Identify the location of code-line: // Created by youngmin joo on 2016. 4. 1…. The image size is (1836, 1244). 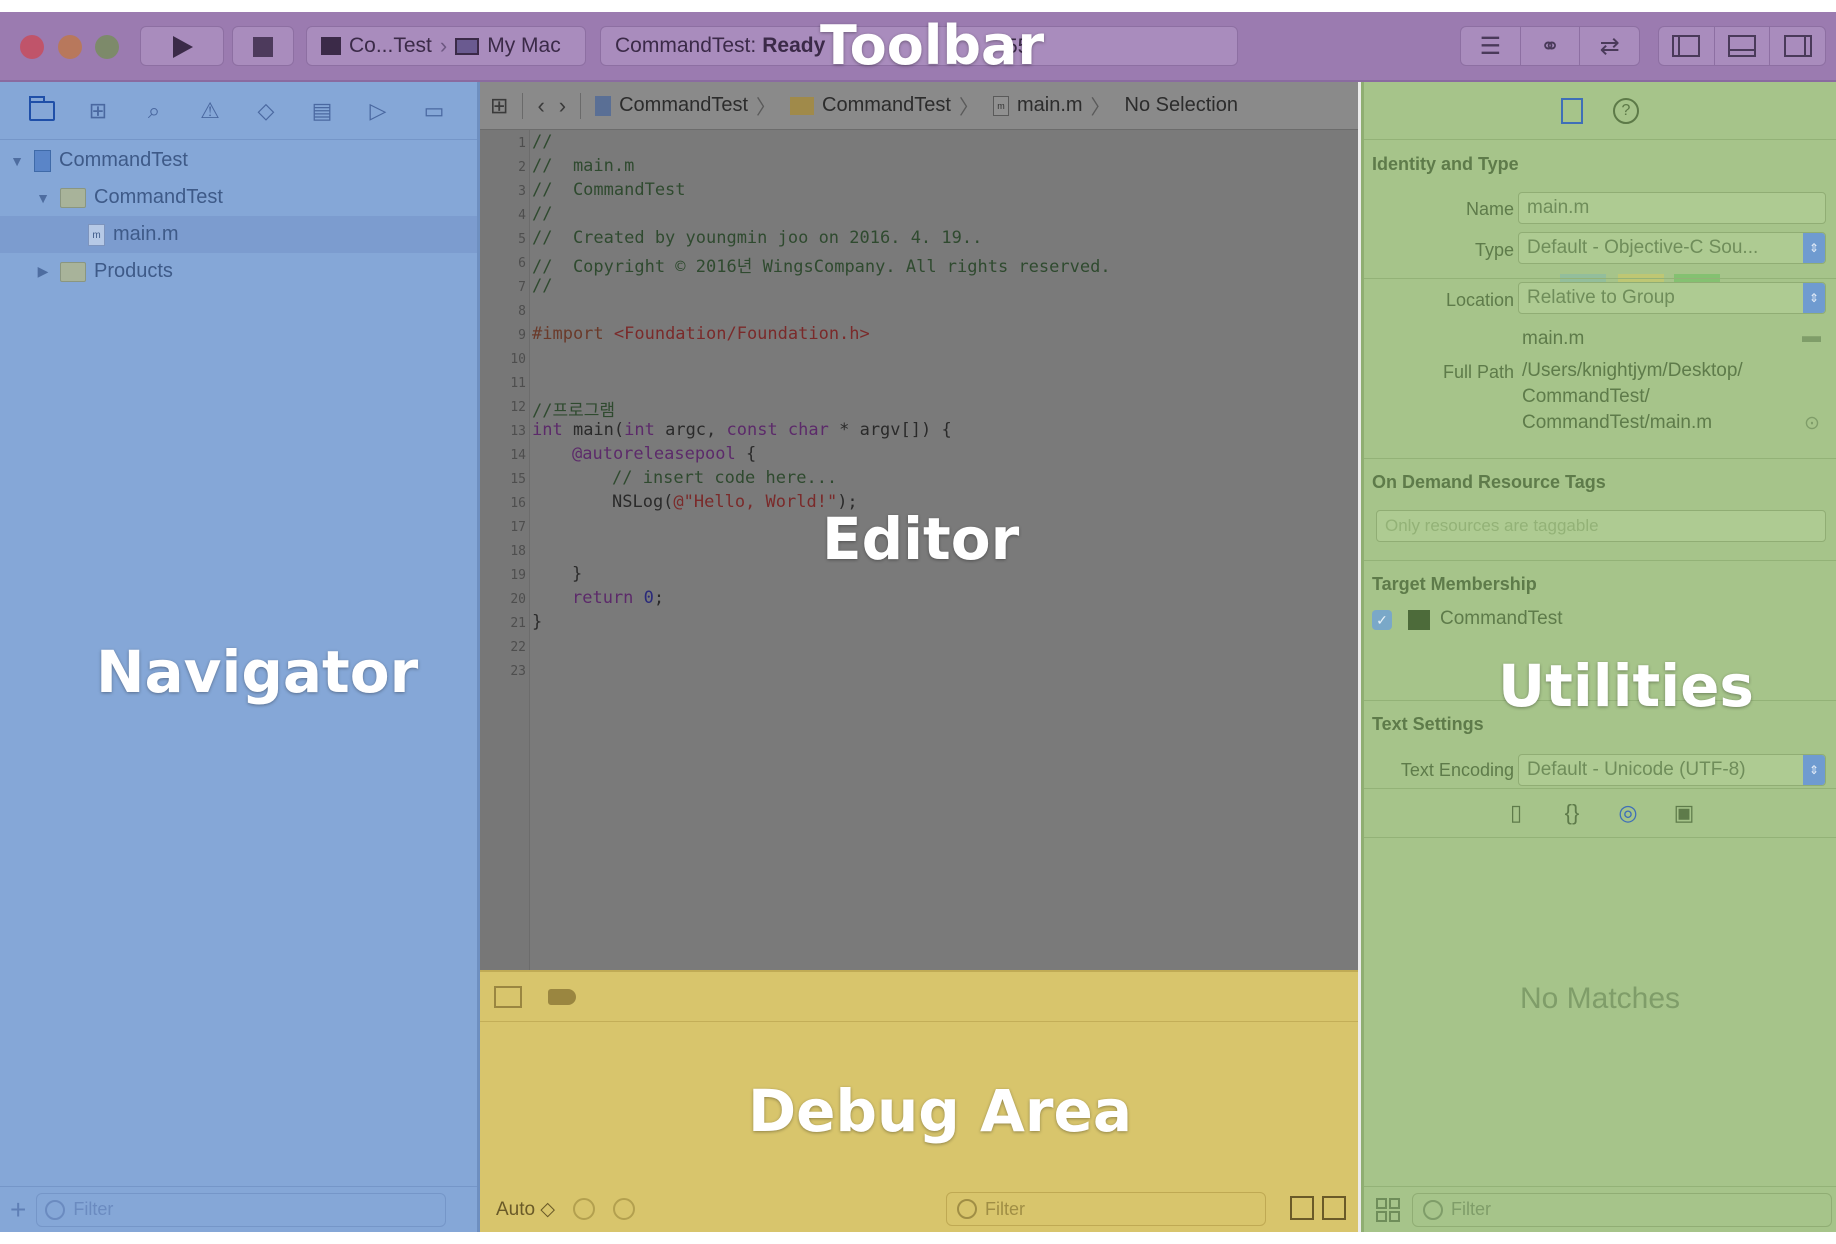
(757, 238).